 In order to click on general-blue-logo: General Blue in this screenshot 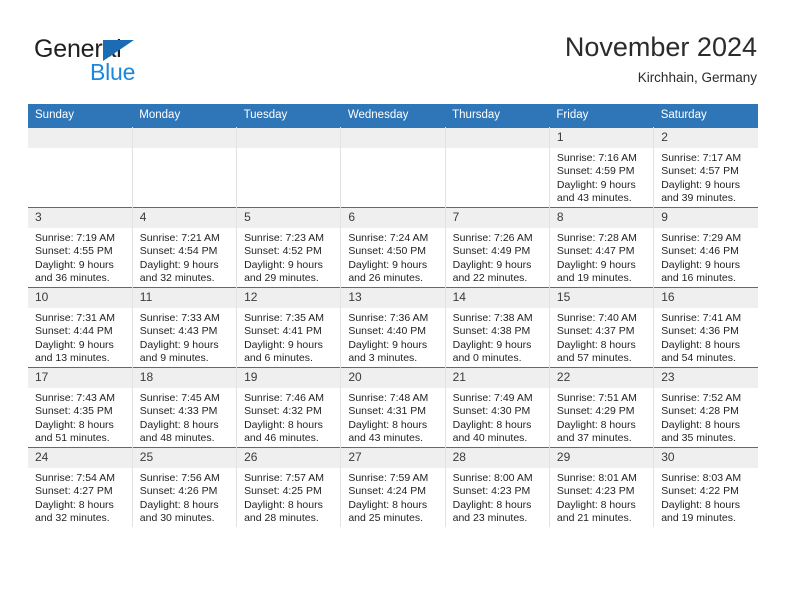, I will do `click(129, 62)`.